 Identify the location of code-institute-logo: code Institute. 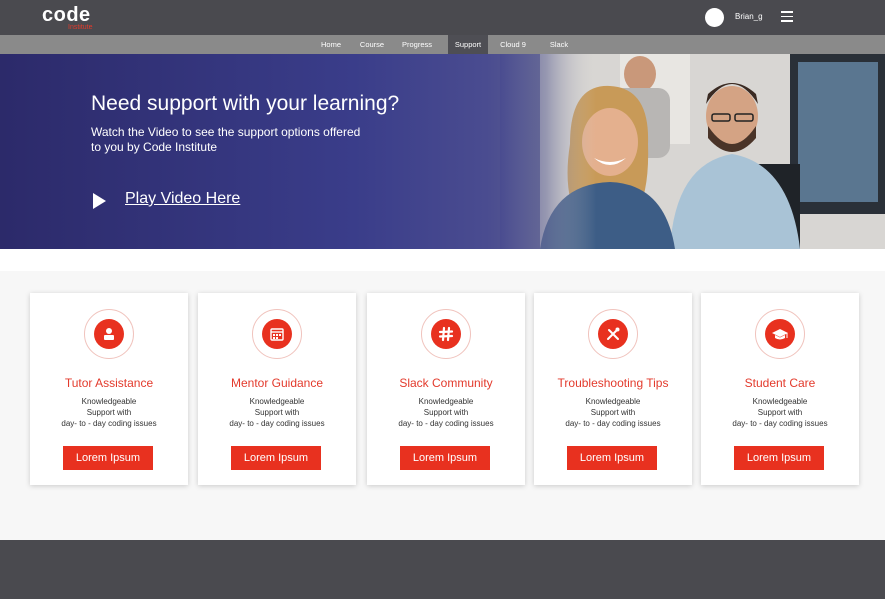
(67, 17).